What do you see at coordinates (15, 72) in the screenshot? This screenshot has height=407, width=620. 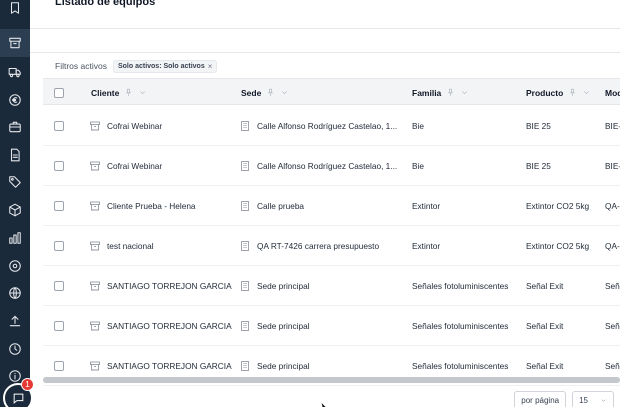 I see `truck-icon` at bounding box center [15, 72].